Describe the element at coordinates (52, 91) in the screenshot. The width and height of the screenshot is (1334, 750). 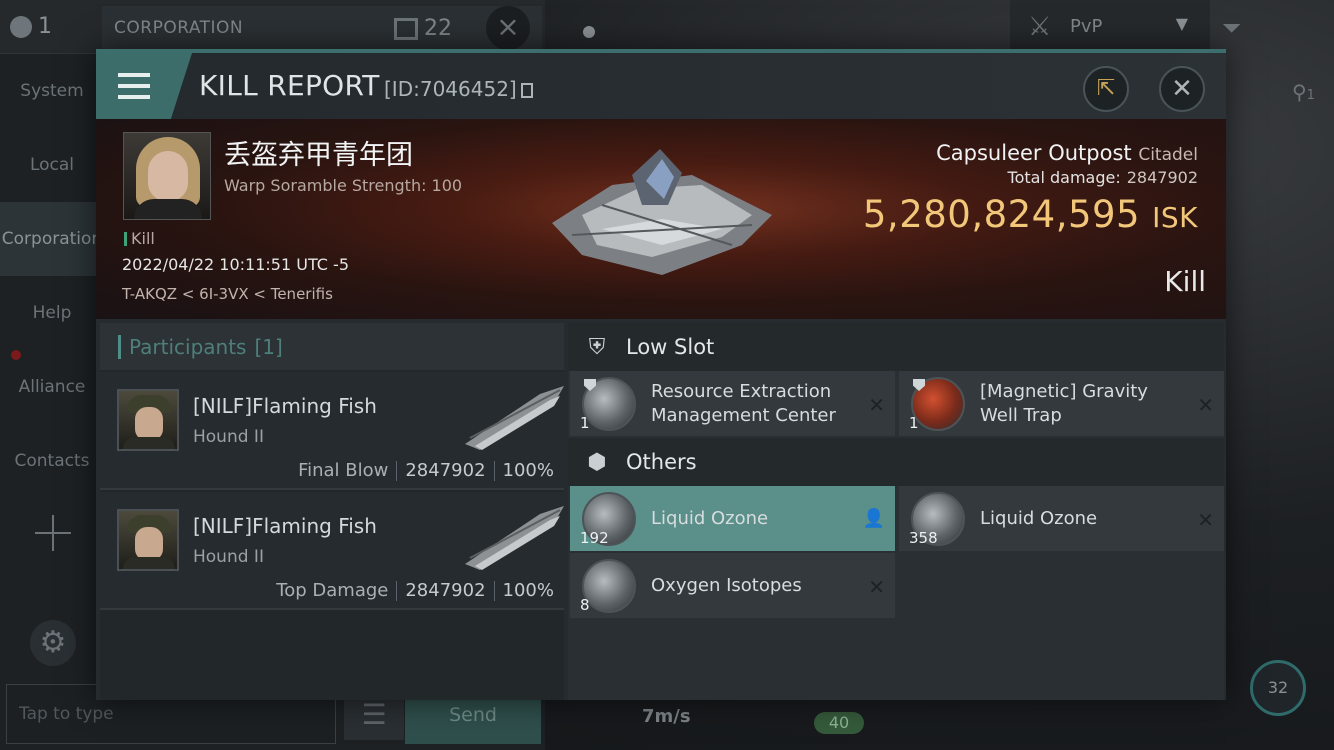
I see `nav-system: System` at that location.